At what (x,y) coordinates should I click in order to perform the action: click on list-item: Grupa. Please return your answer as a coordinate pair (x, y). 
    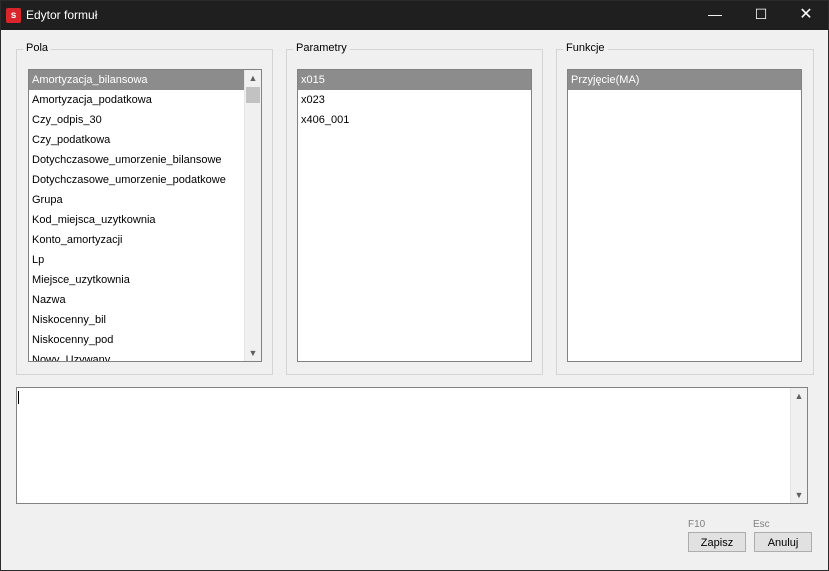
    Looking at the image, I should click on (145, 200).